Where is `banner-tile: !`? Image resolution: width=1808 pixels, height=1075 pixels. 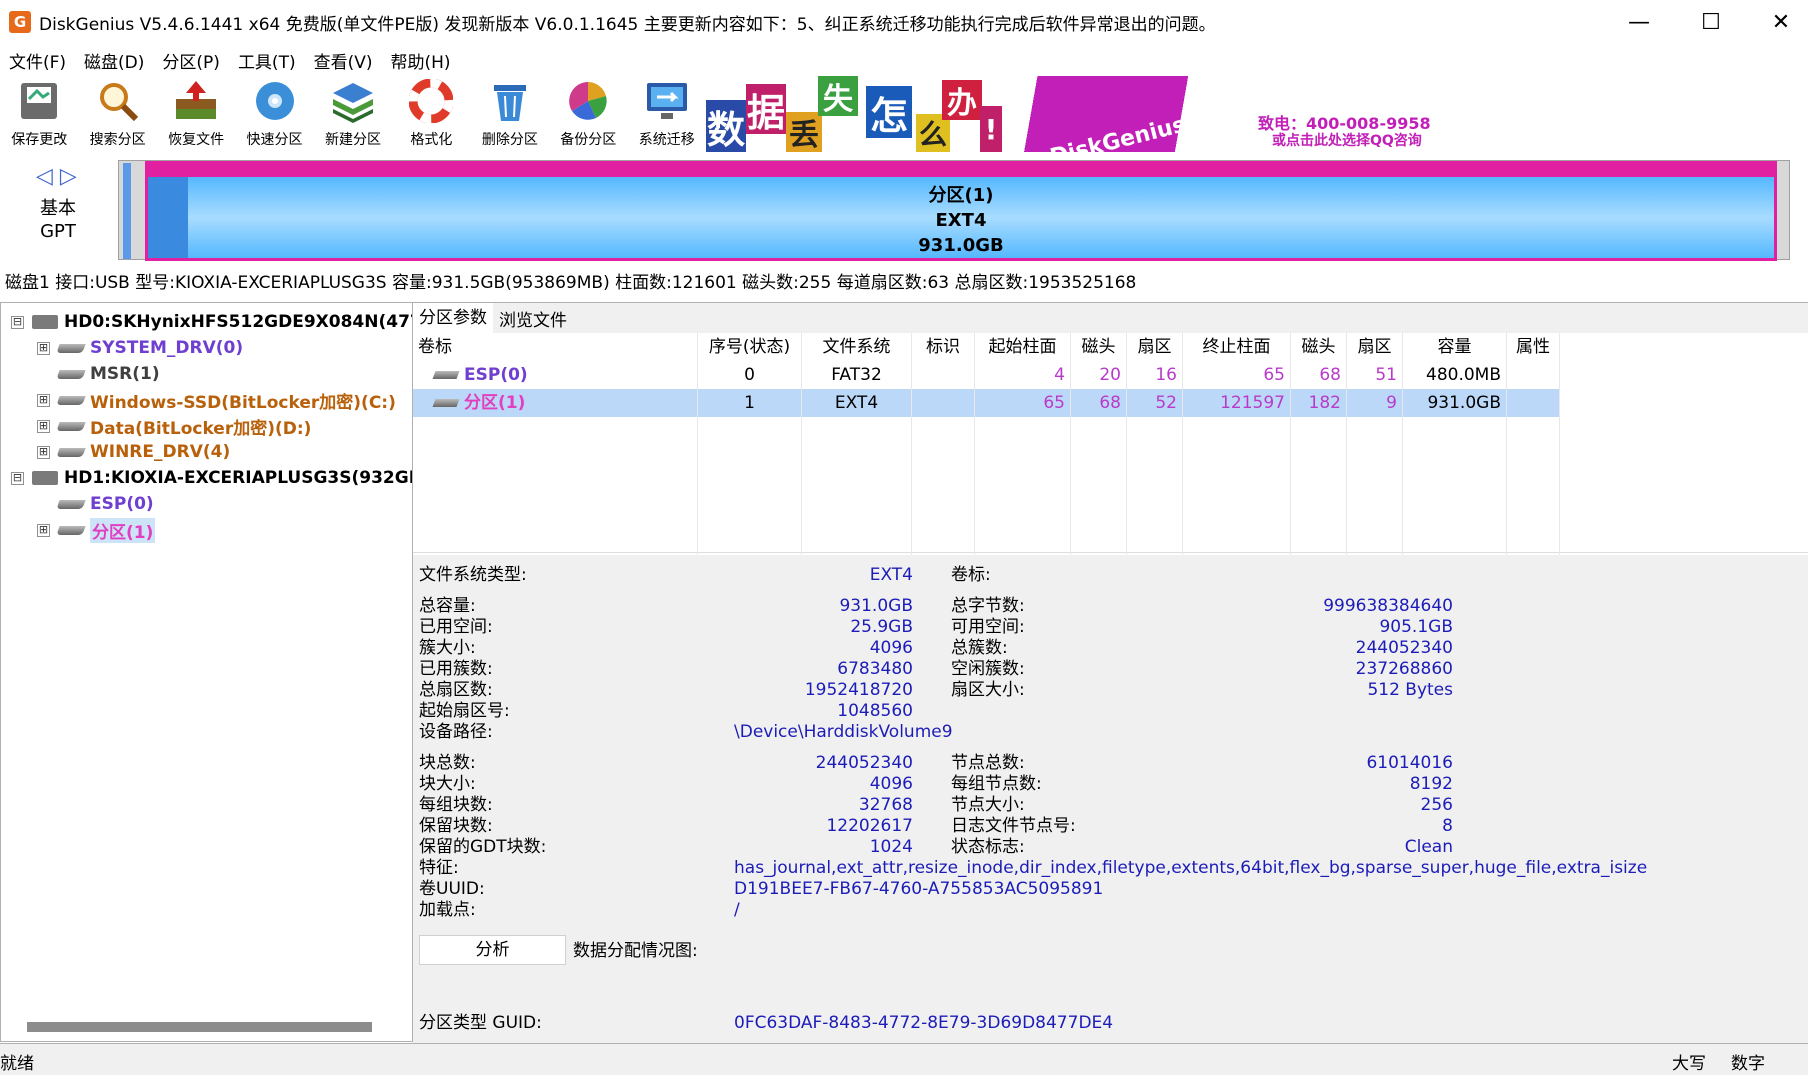 banner-tile: ! is located at coordinates (991, 129).